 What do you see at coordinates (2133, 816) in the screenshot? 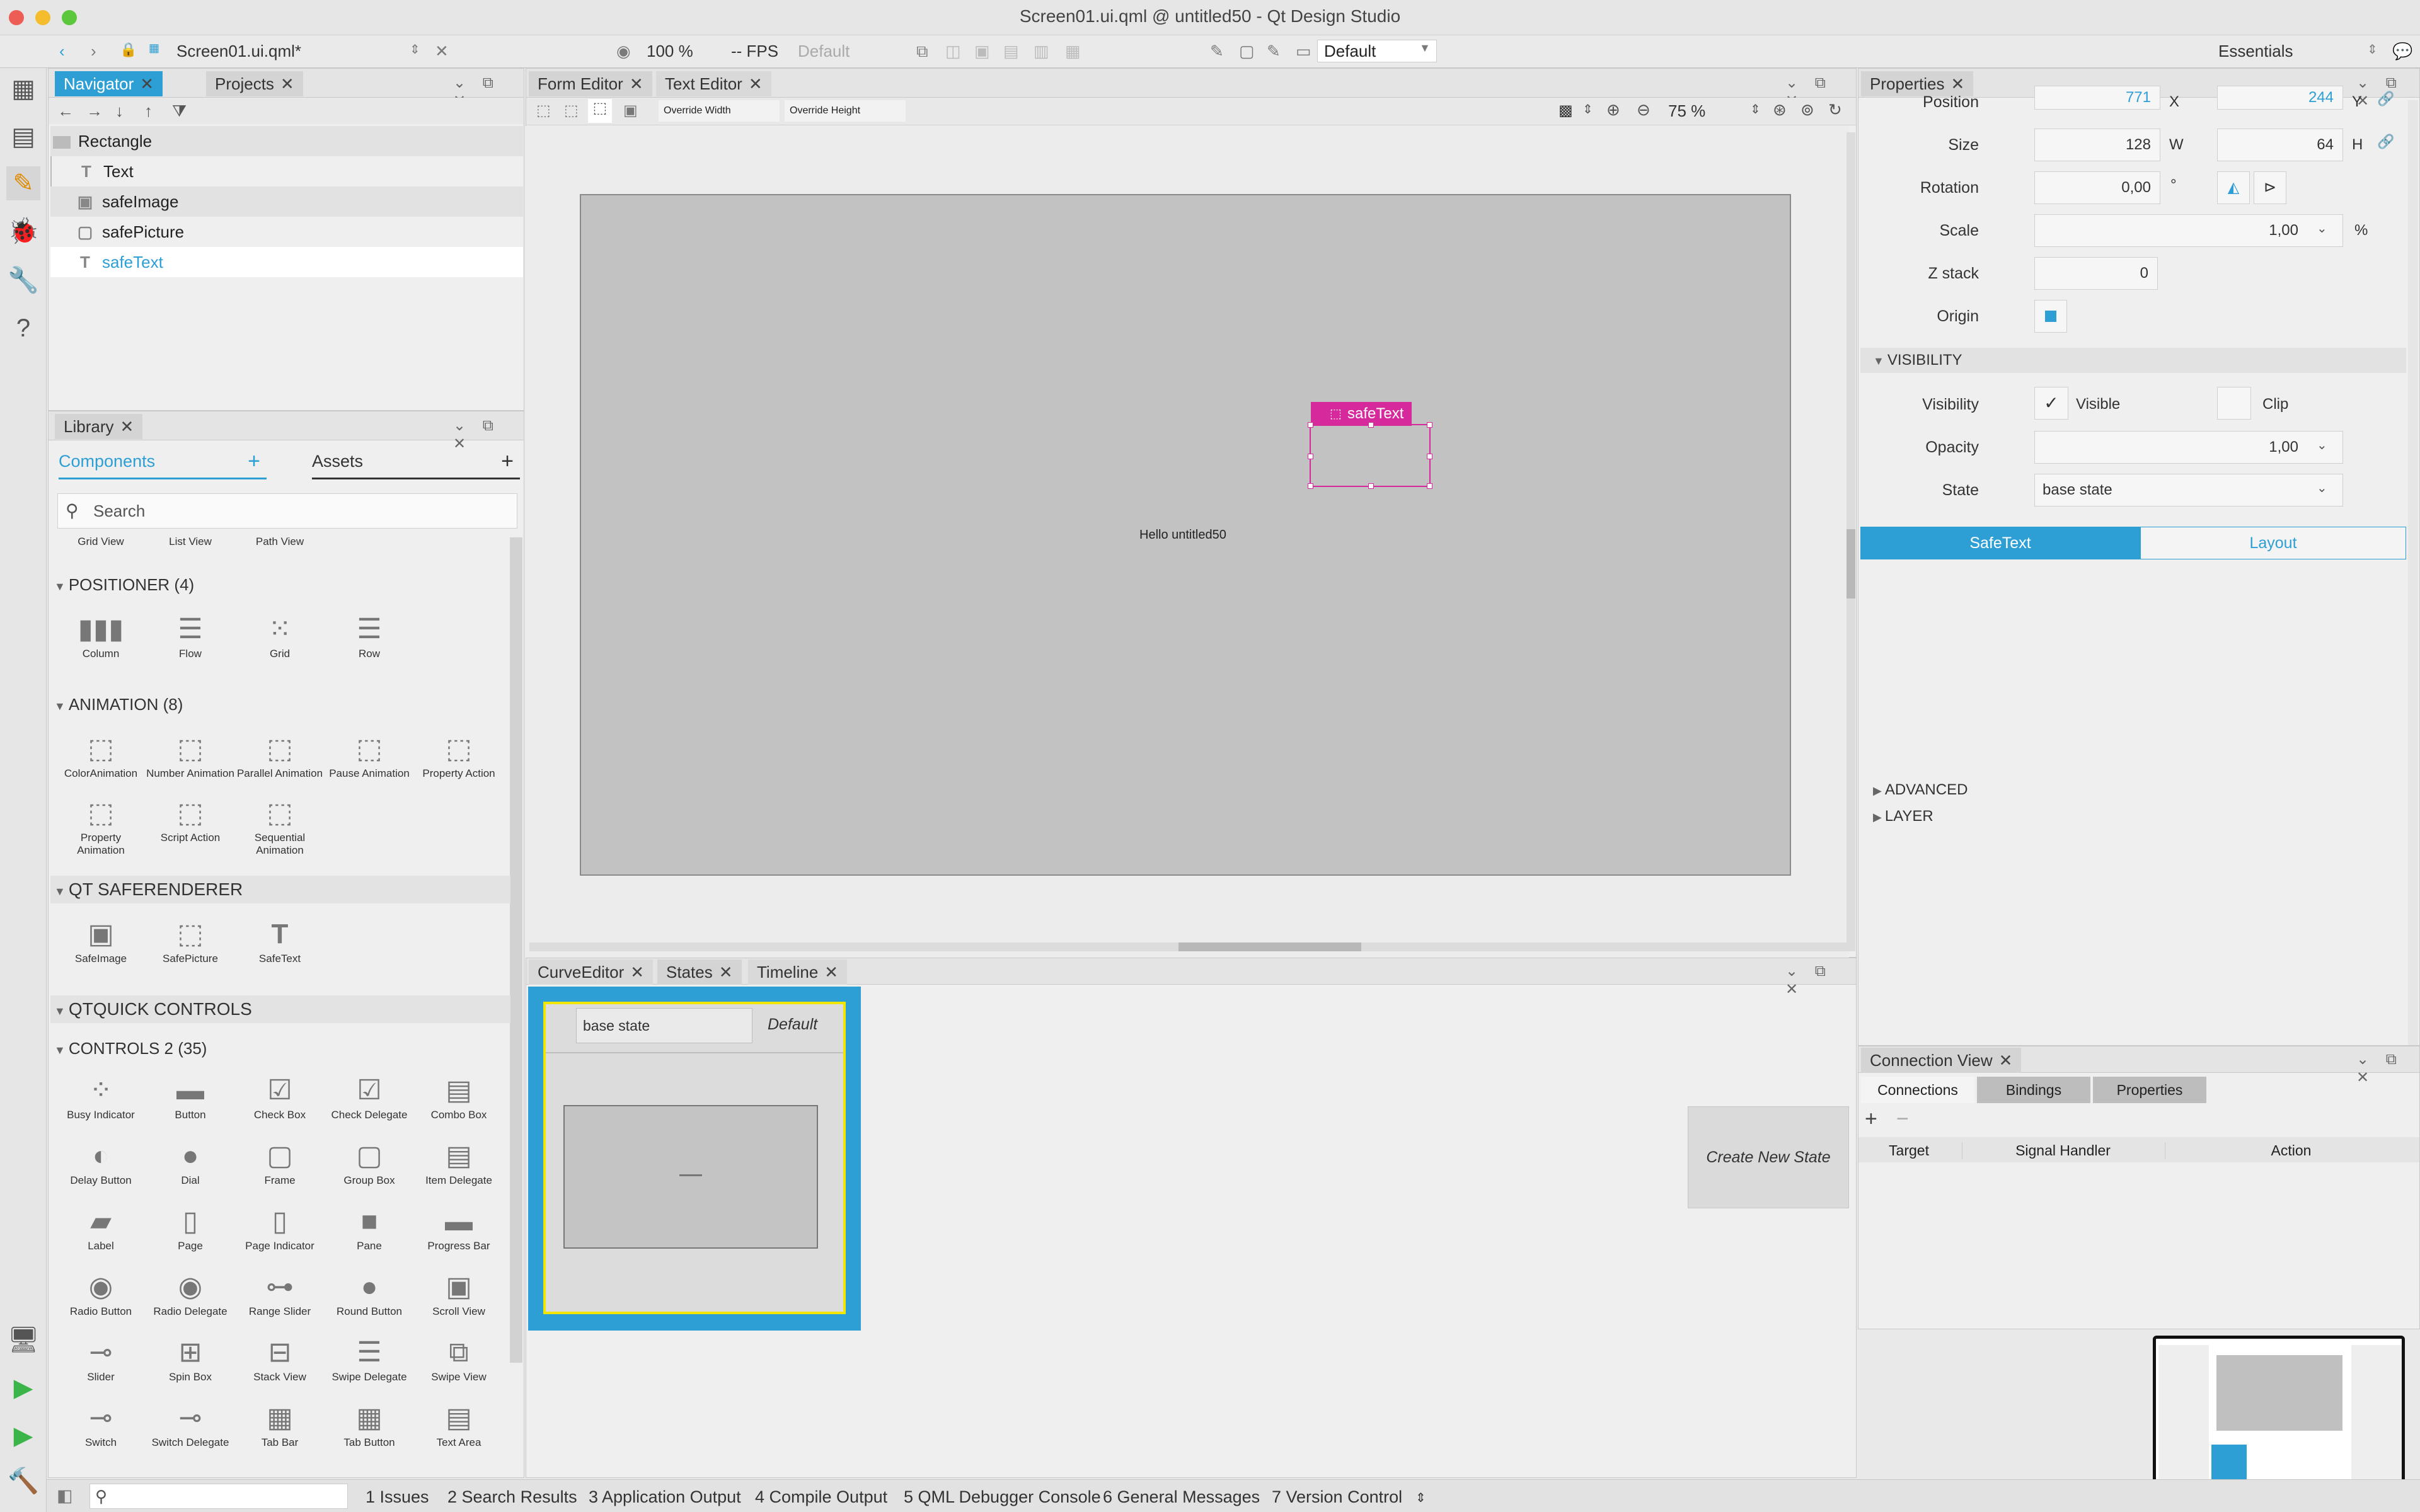
I see `section-layer: ▶ LAYER` at bounding box center [2133, 816].